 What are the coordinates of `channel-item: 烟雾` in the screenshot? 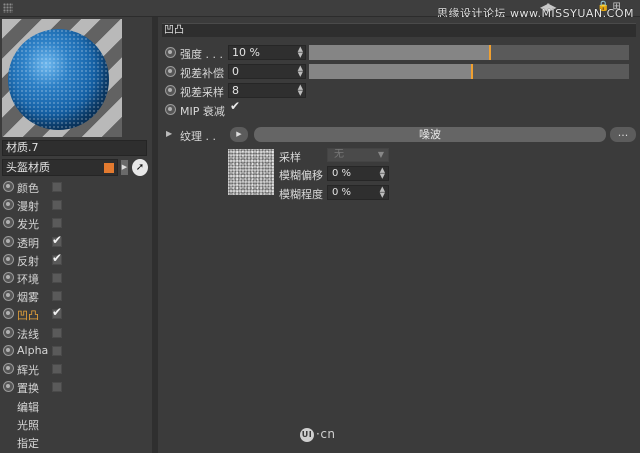 It's located at (76, 296).